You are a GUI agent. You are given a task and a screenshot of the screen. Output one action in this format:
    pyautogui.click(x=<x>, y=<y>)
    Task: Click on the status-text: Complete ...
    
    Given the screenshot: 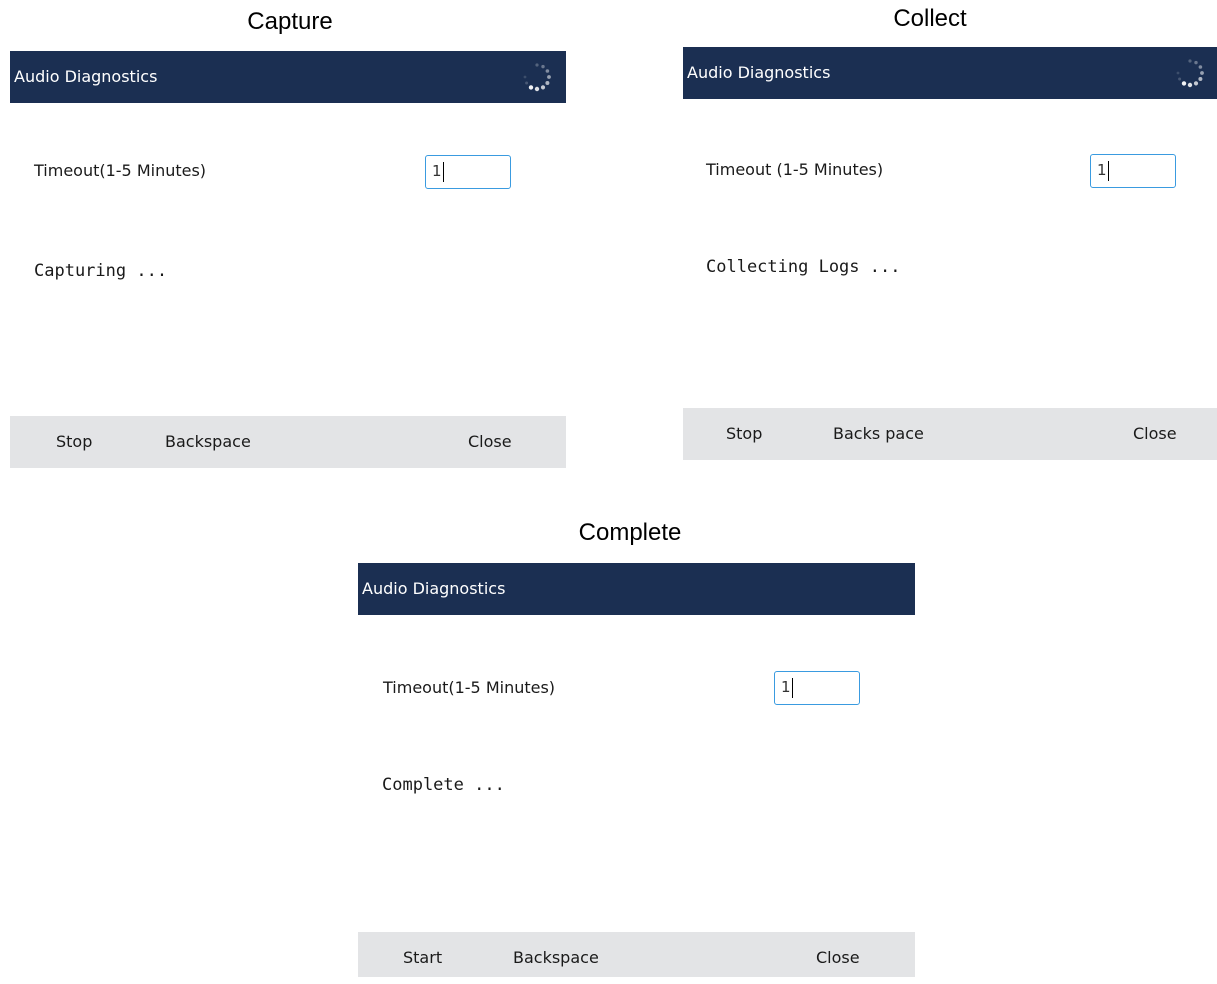 What is the action you would take?
    pyautogui.click(x=443, y=785)
    